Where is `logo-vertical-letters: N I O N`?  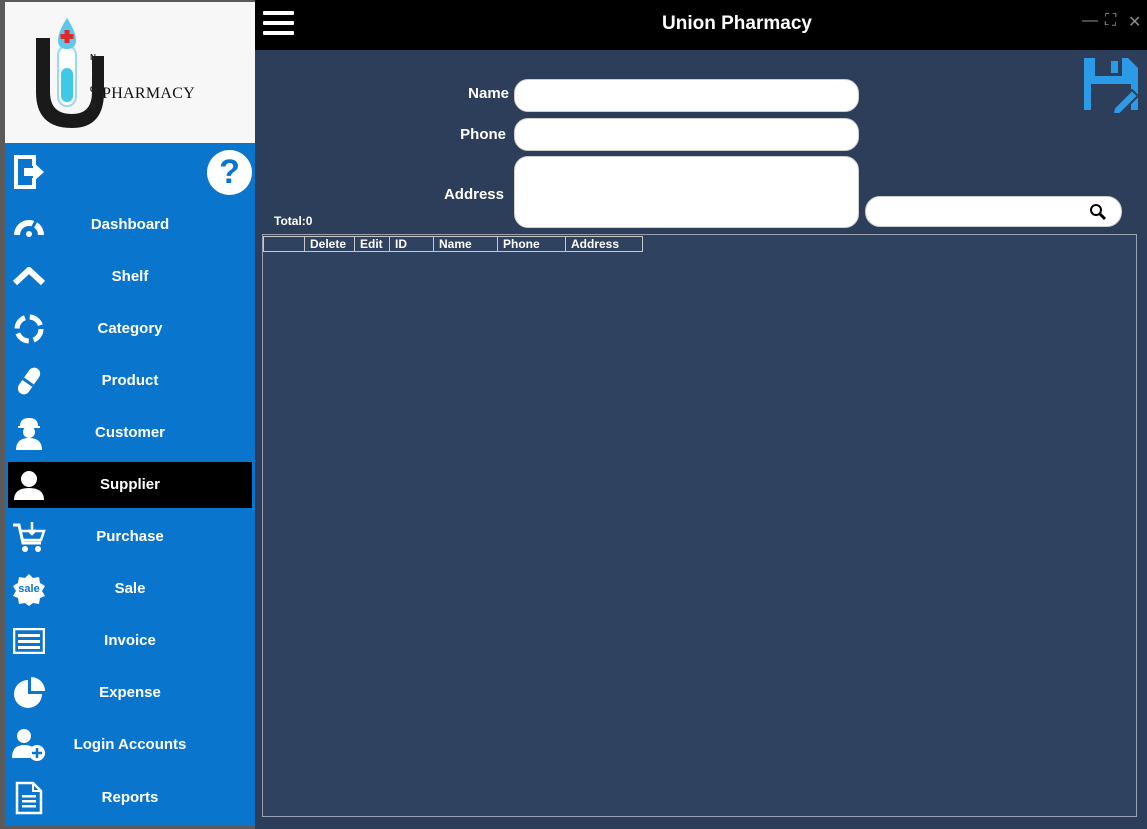 logo-vertical-letters: N I O N is located at coordinates (93, 81).